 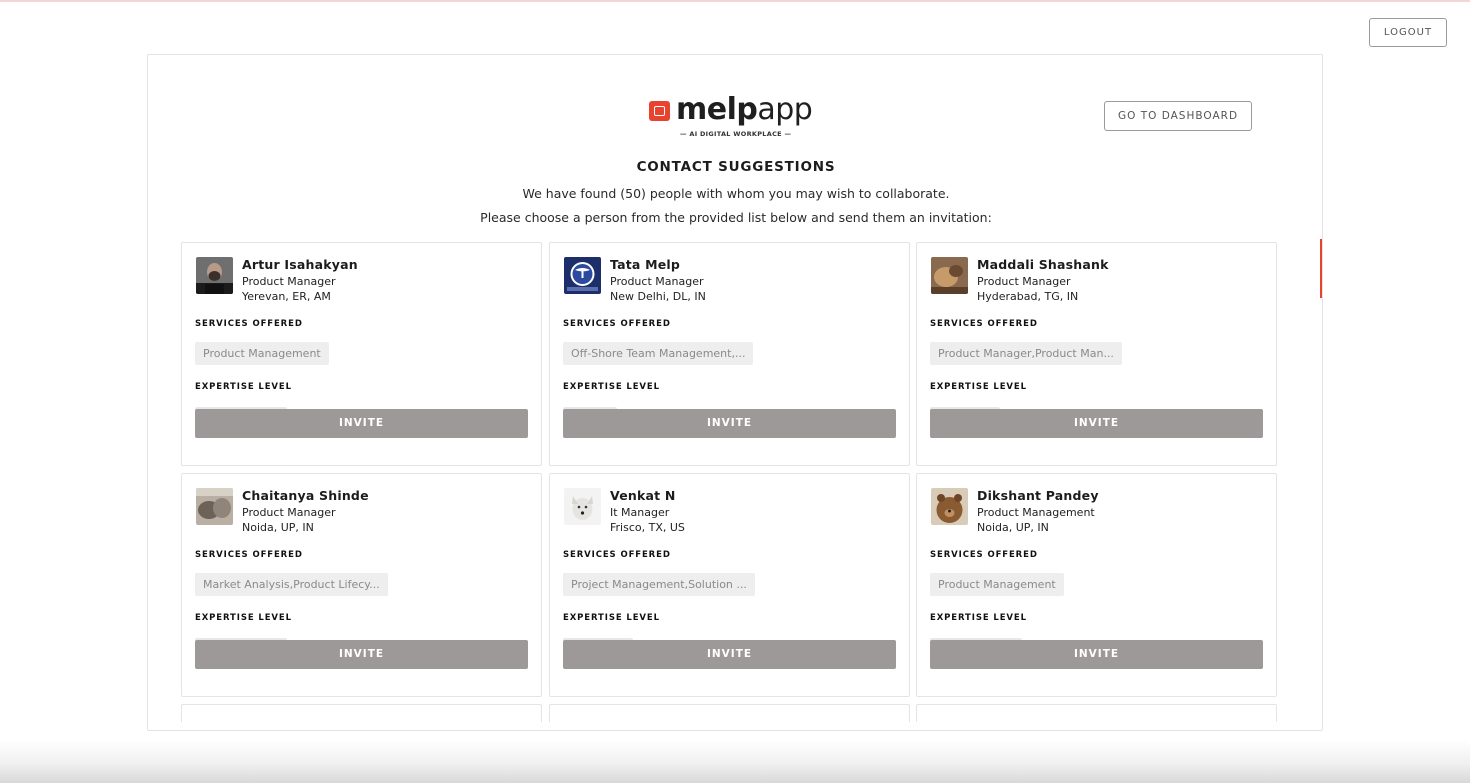 I want to click on person-role: It Manager, so click(x=640, y=512).